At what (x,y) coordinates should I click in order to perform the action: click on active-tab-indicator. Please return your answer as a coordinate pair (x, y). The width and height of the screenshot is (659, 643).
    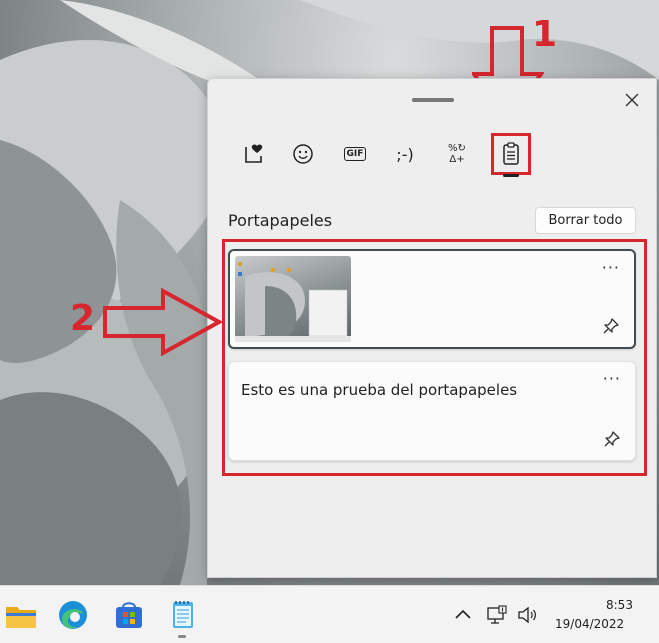
    Looking at the image, I should click on (511, 175).